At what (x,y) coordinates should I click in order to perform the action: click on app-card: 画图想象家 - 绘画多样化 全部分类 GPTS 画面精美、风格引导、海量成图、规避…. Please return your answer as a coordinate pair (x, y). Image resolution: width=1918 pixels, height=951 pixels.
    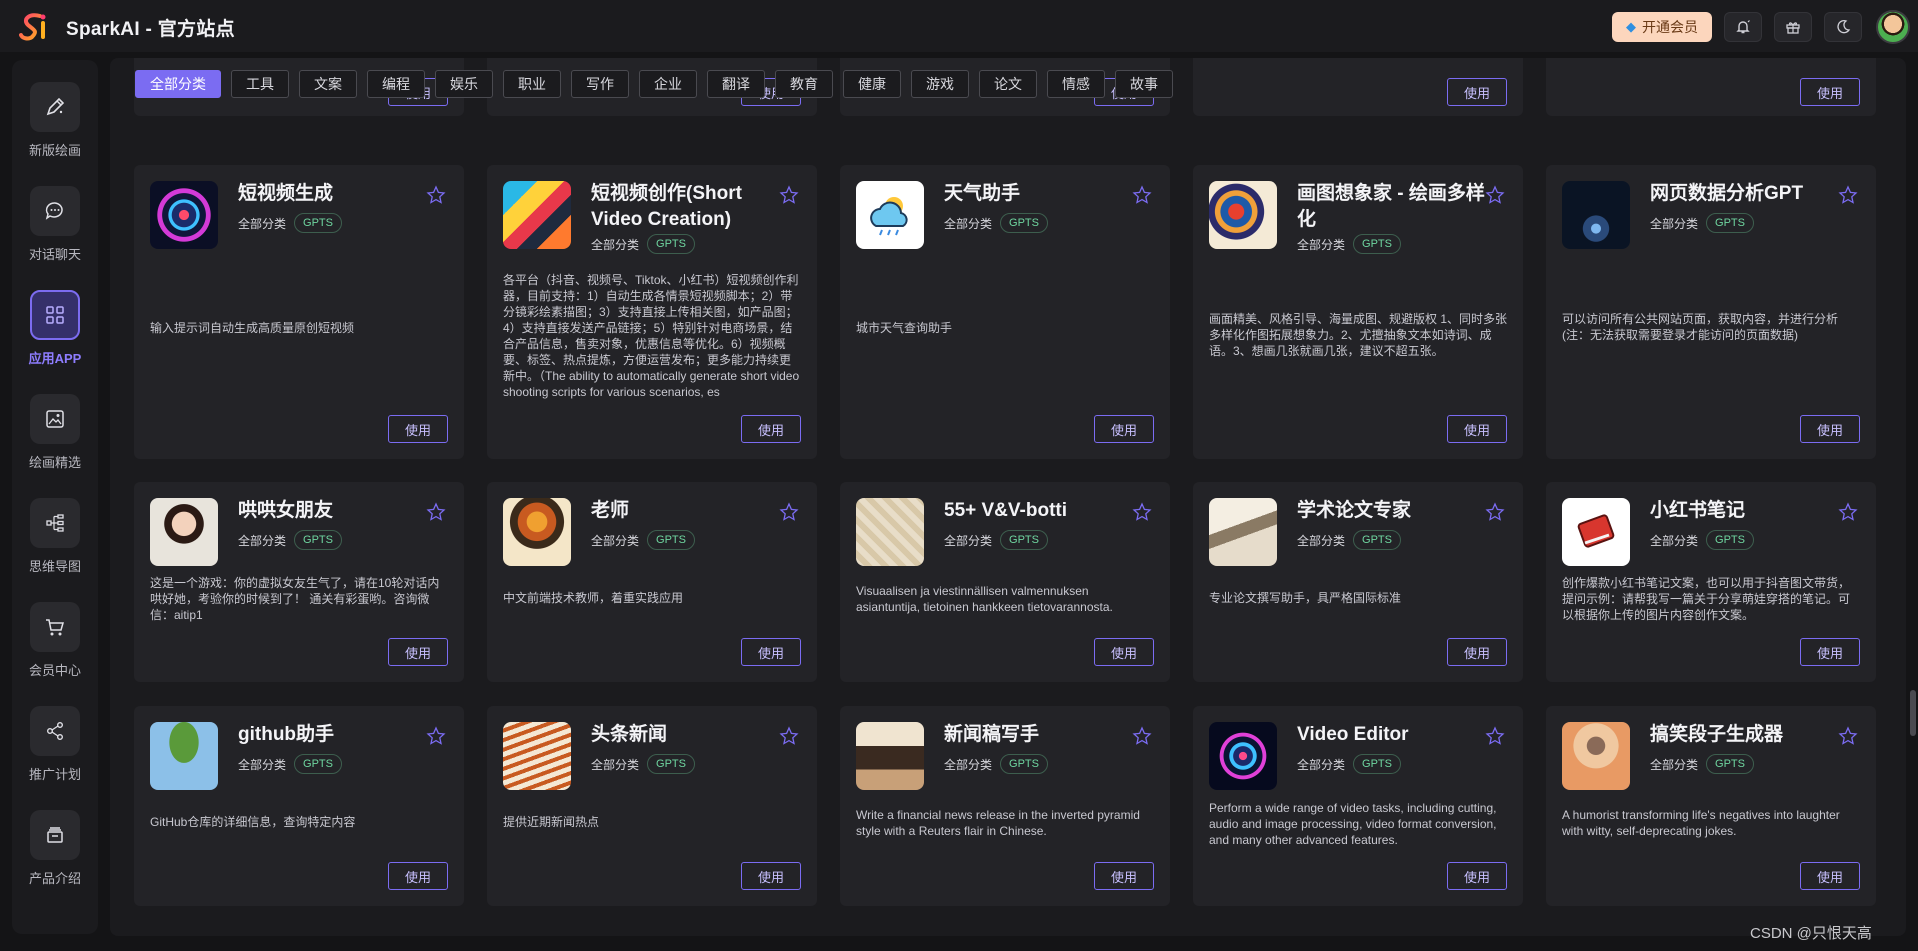
    Looking at the image, I should click on (1358, 312).